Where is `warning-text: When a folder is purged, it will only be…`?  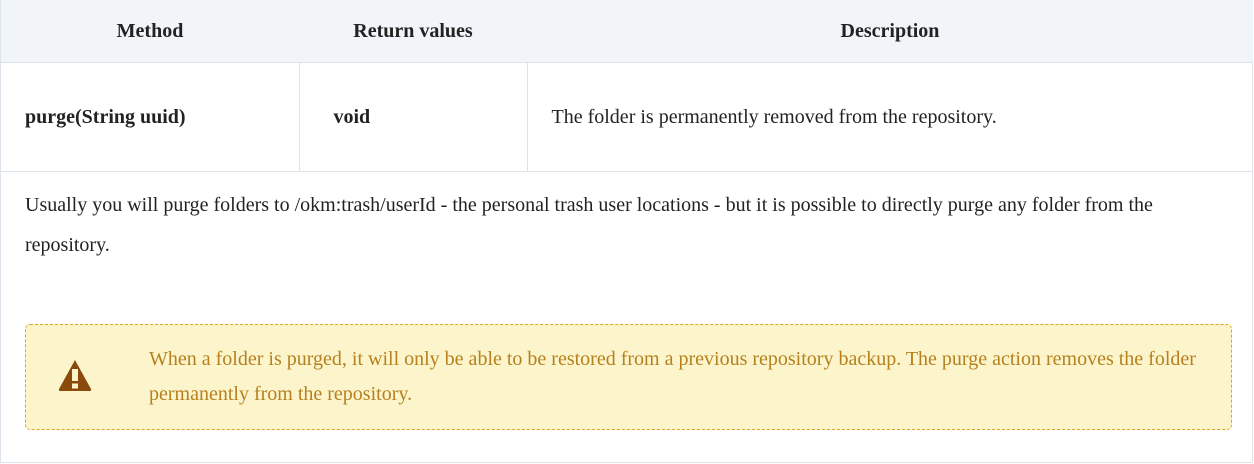 warning-text: When a folder is purged, it will only be… is located at coordinates (672, 376).